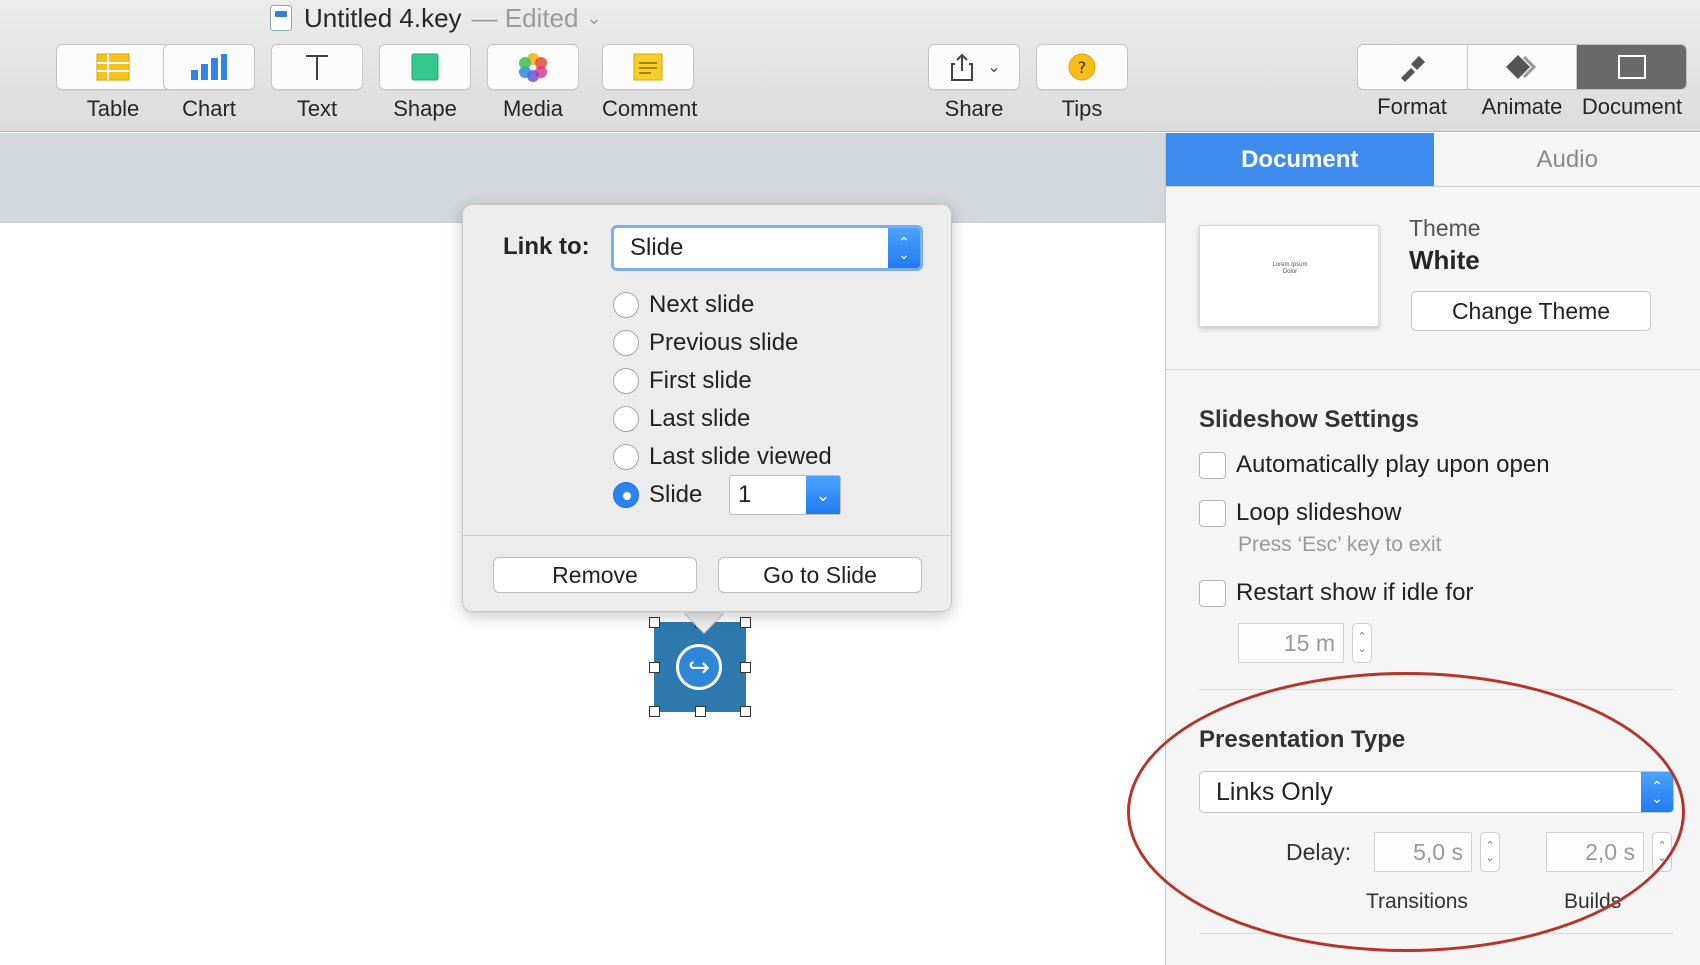 Image resolution: width=1700 pixels, height=965 pixels. What do you see at coordinates (281, 18) in the screenshot?
I see `keynote-document-icon` at bounding box center [281, 18].